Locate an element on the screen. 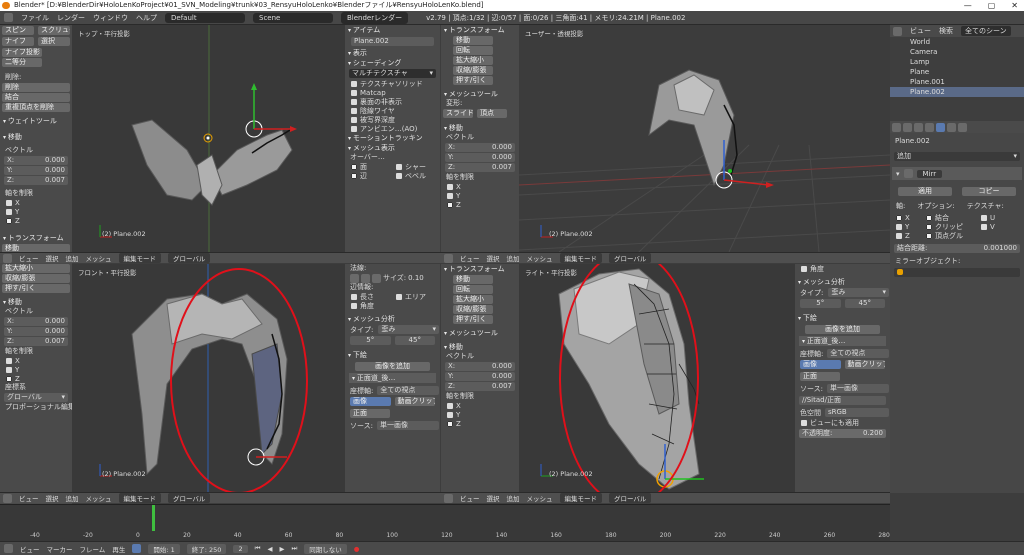 This screenshot has height=555, width=1024. scene-tab-icon is located at coordinates (907, 127).